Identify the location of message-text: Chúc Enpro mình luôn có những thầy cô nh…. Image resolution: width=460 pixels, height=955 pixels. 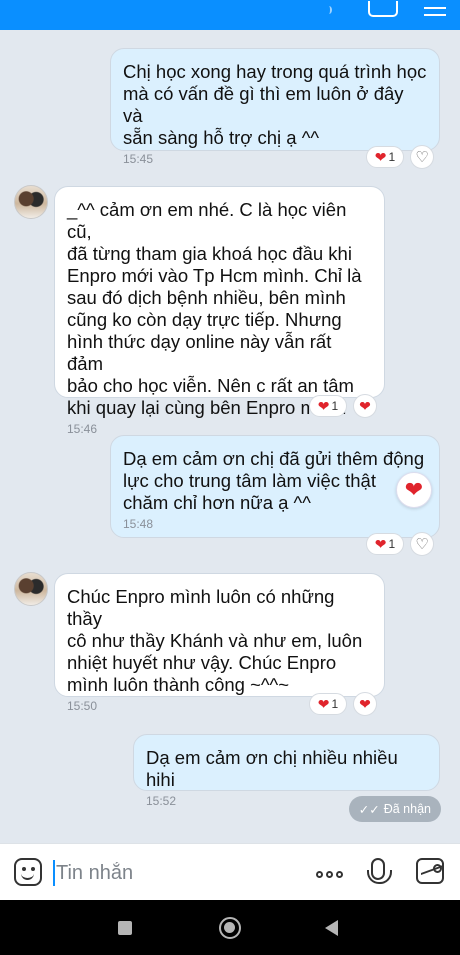
(215, 640).